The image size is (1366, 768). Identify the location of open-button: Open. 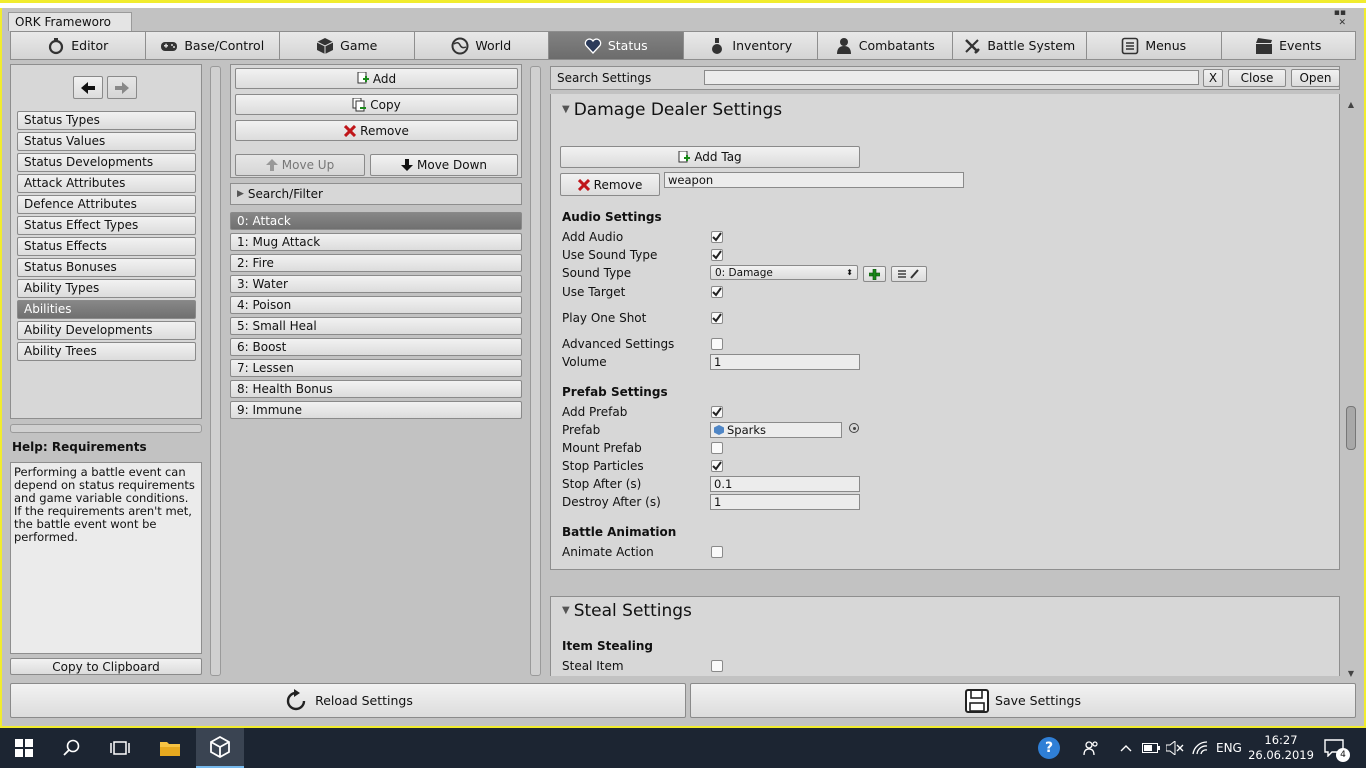
(1315, 78).